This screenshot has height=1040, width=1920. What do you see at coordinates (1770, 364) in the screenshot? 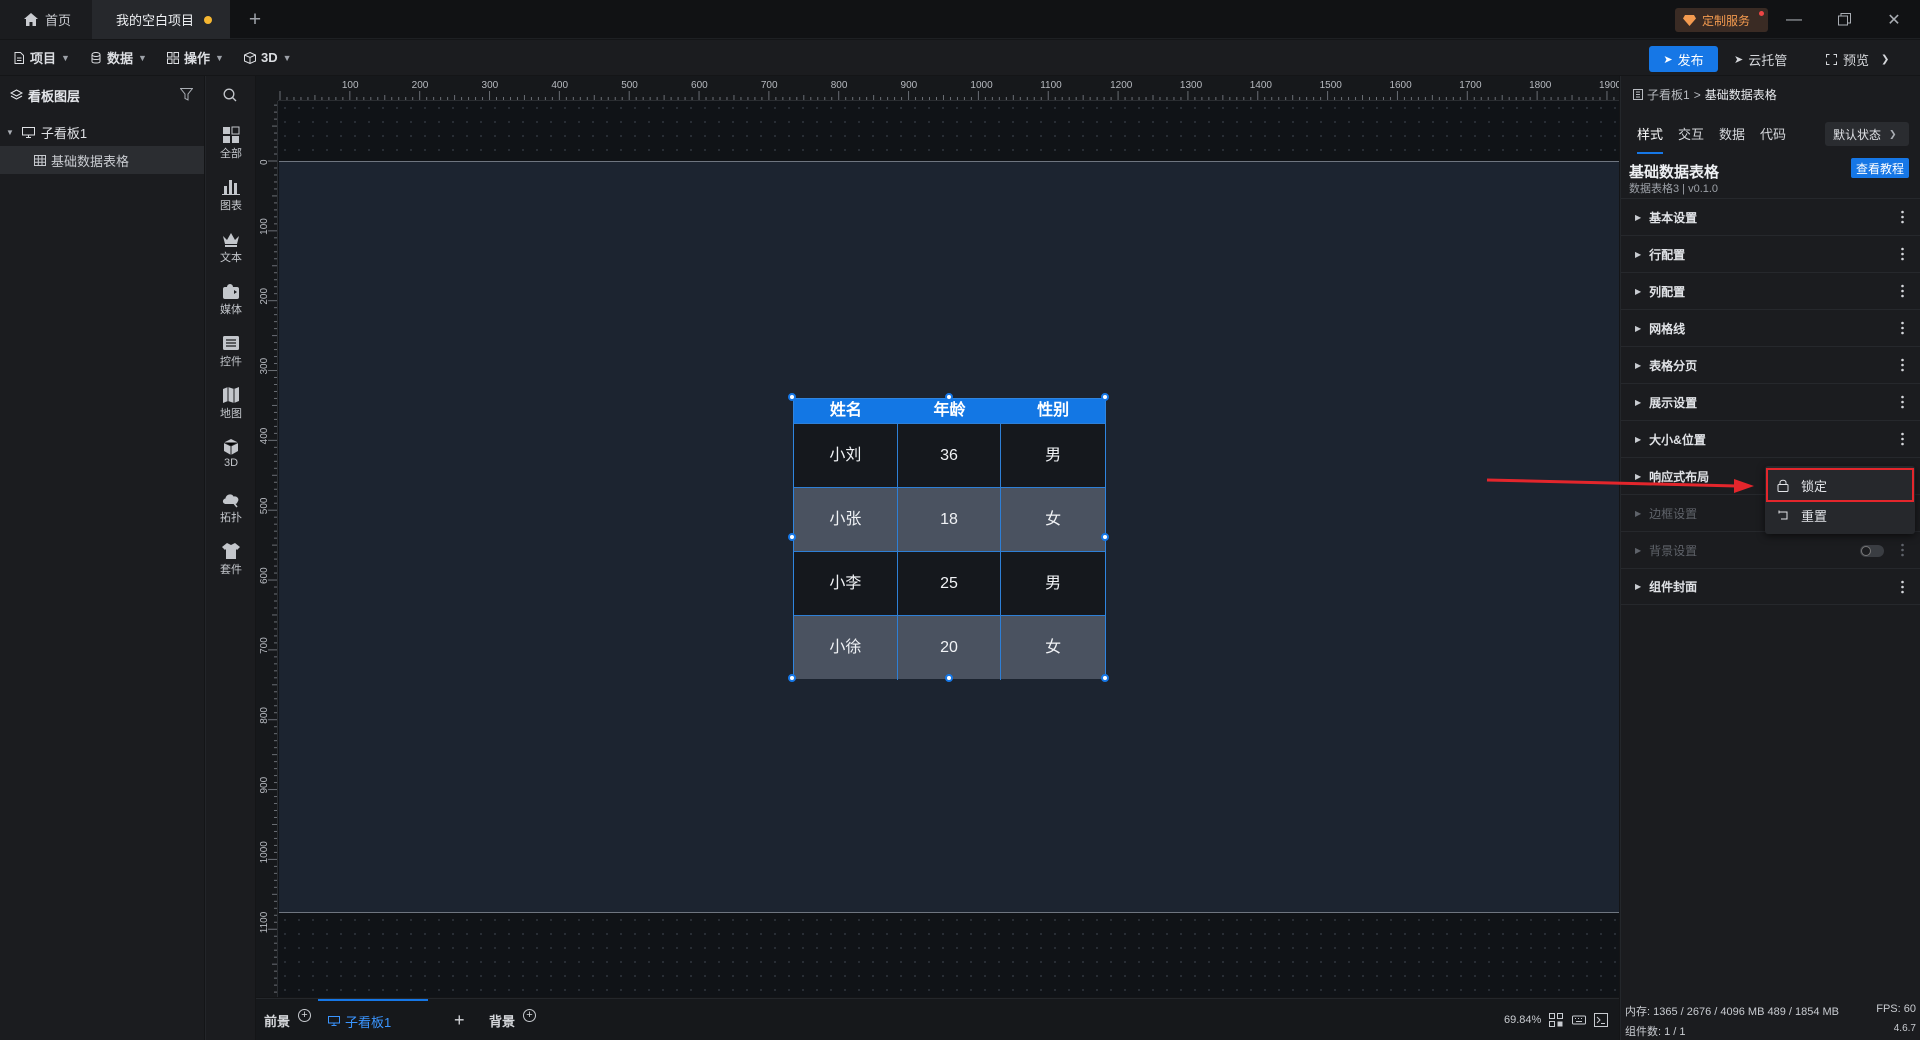
I see `section-pagination: ▶ 表格分页` at bounding box center [1770, 364].